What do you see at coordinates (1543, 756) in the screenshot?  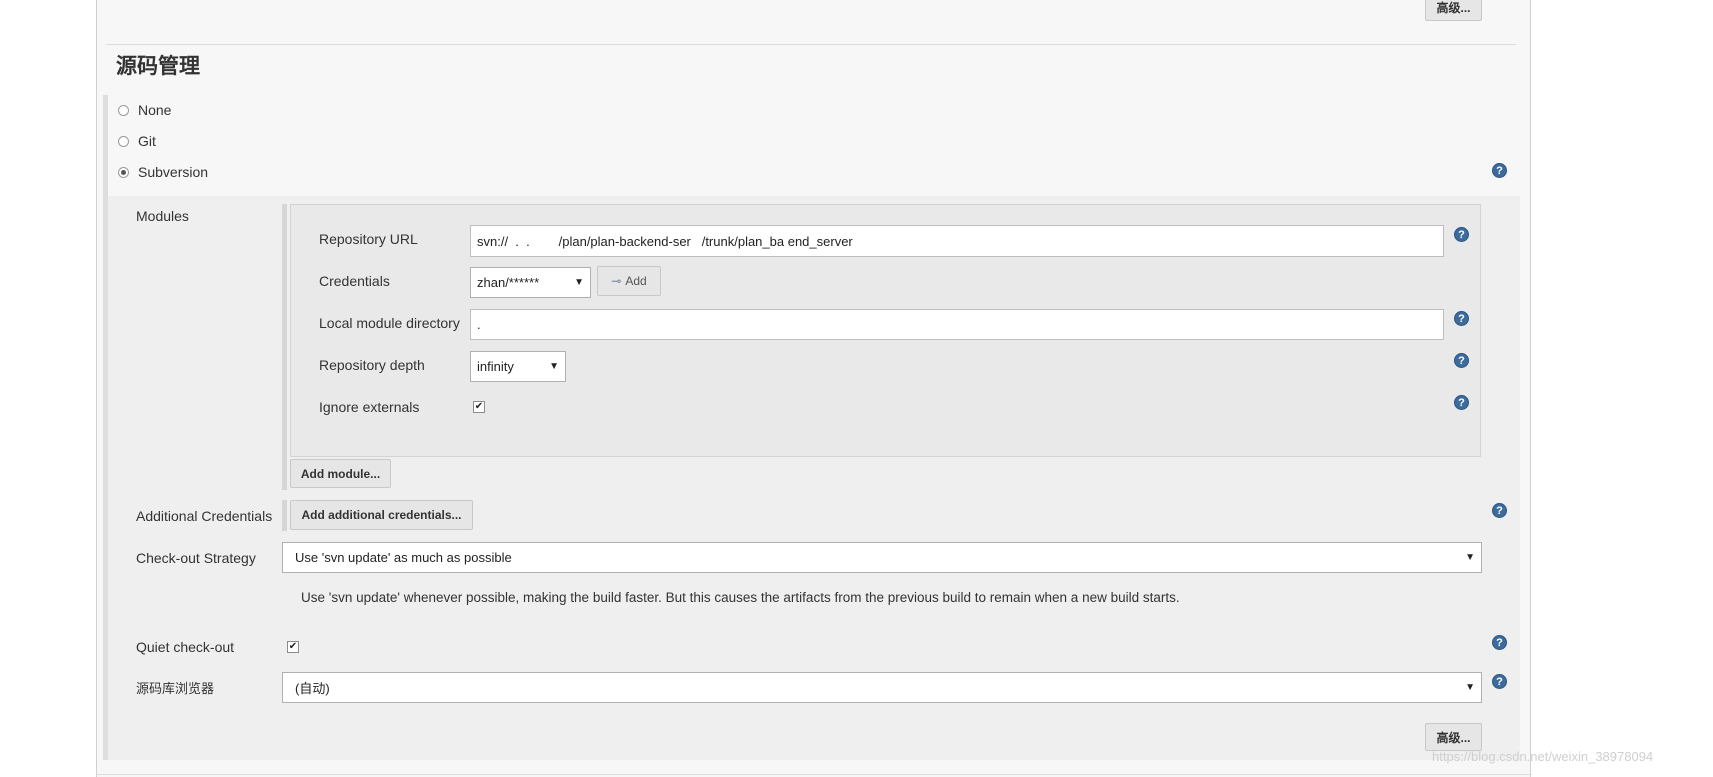 I see `watermark-text: https://blog.csdn.net/weixin_38978094` at bounding box center [1543, 756].